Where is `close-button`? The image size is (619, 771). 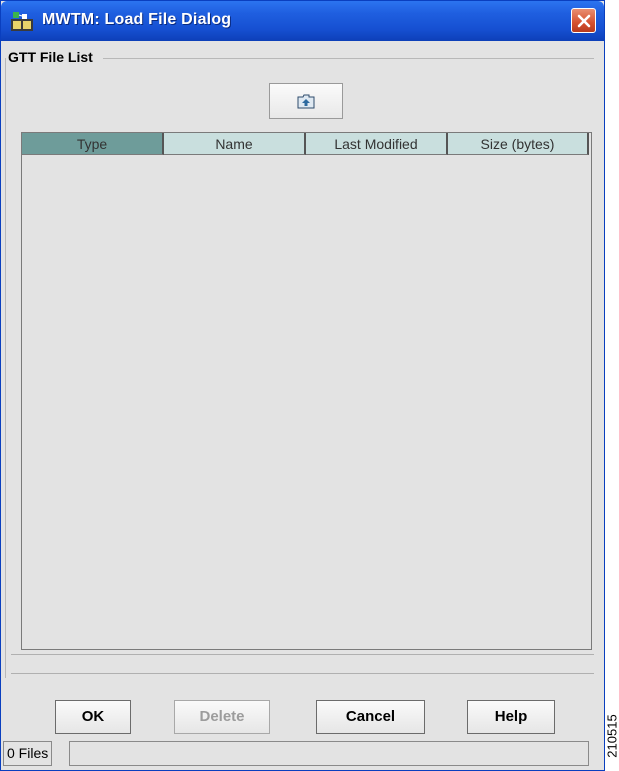
close-button is located at coordinates (583, 20).